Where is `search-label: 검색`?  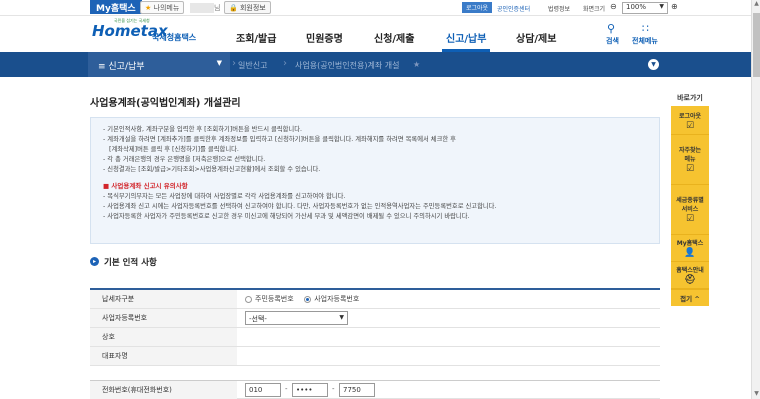 search-label: 검색 is located at coordinates (612, 41).